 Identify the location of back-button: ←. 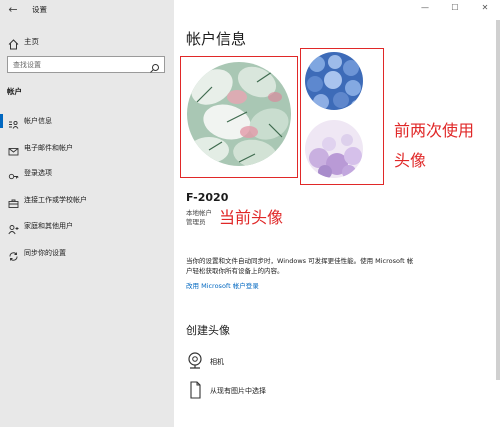
(13, 10).